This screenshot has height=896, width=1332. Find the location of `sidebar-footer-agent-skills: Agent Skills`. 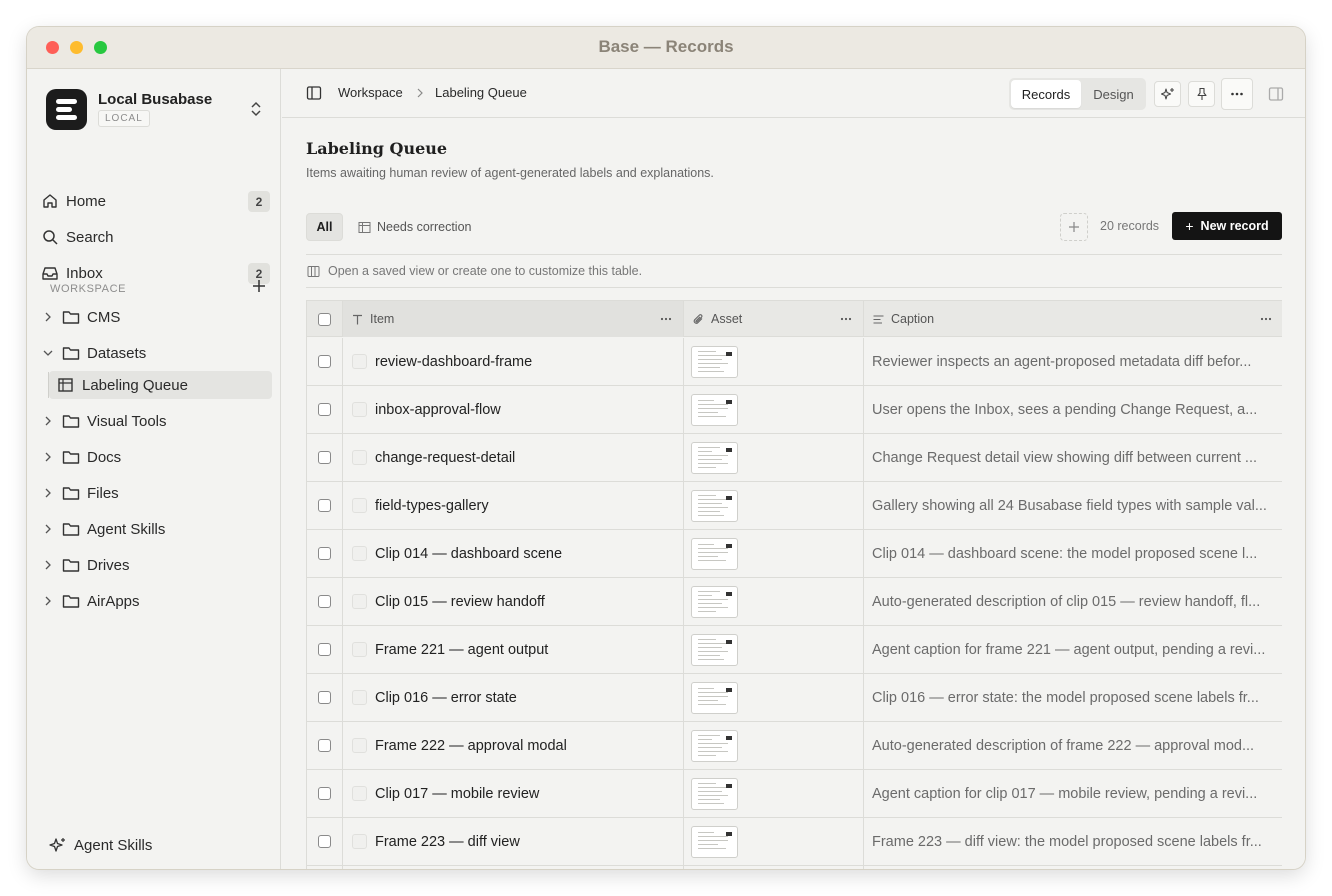

sidebar-footer-agent-skills: Agent Skills is located at coordinates (100, 845).